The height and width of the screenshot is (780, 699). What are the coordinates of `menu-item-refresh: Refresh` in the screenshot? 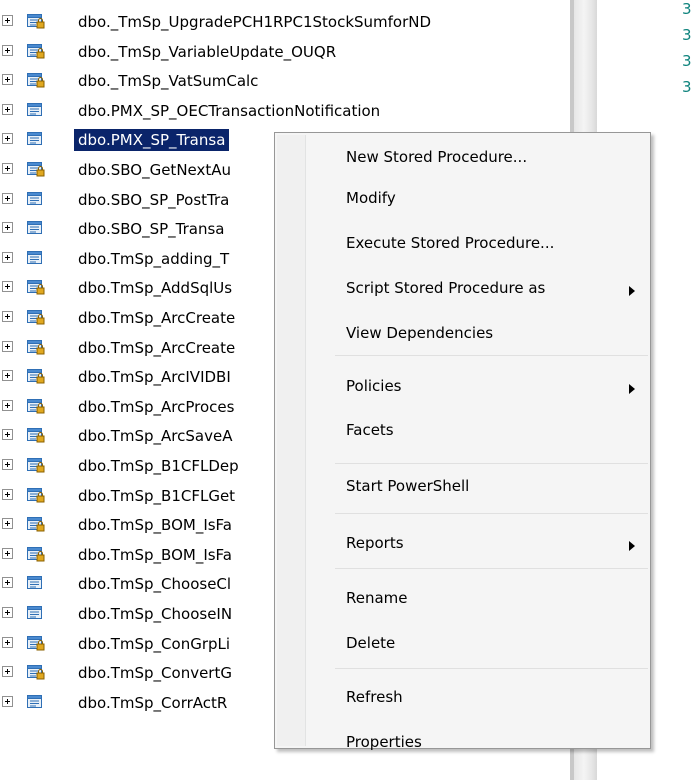 It's located at (462, 699).